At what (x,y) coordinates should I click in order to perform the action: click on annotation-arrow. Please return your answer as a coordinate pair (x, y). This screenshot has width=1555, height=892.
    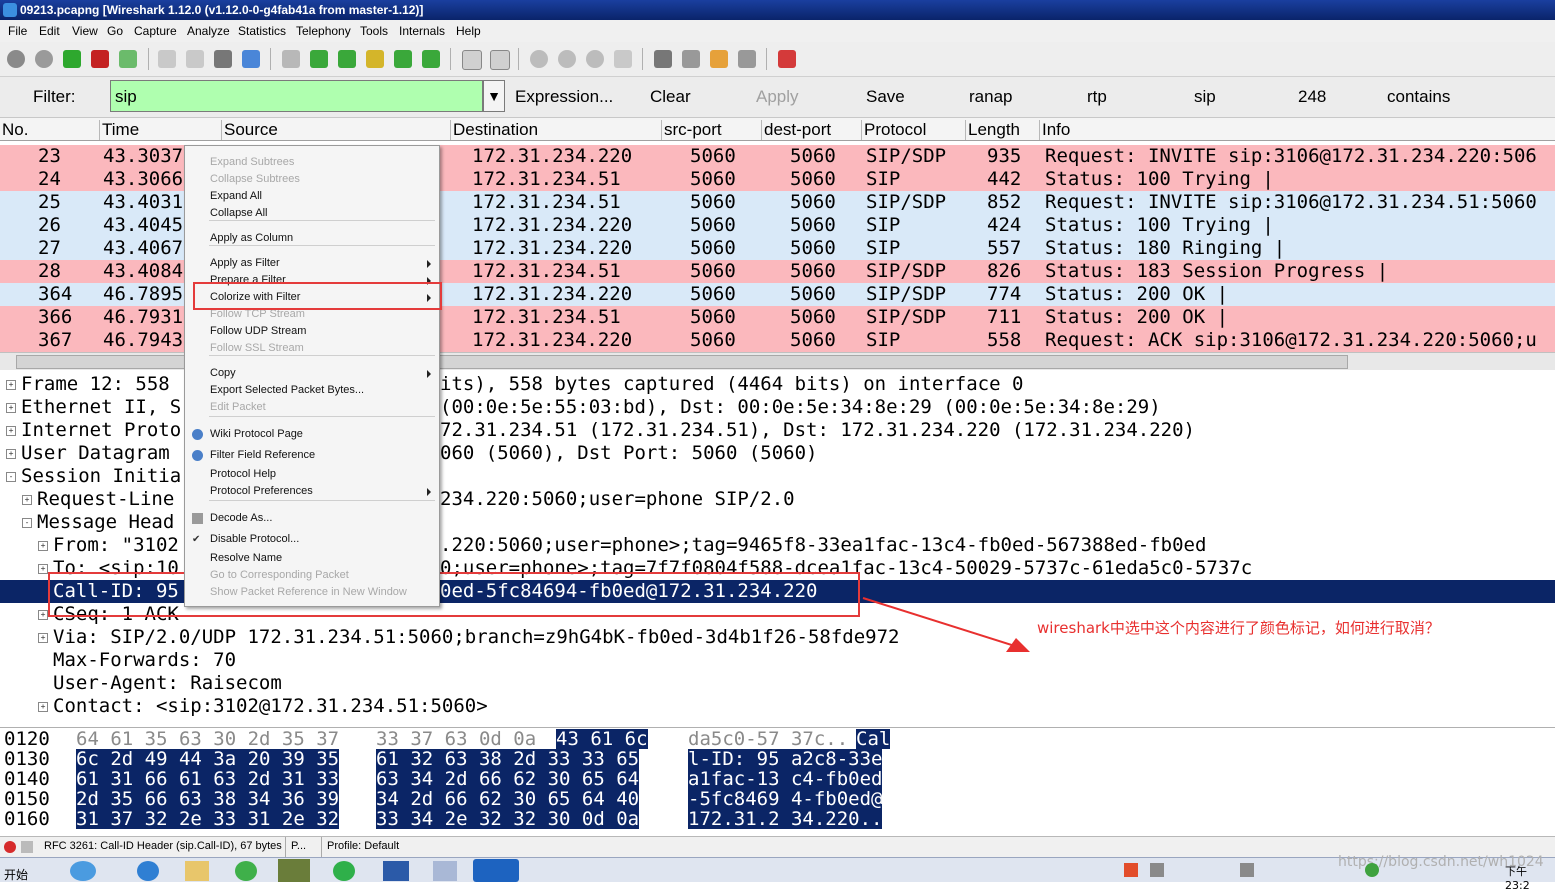
    Looking at the image, I should click on (946, 624).